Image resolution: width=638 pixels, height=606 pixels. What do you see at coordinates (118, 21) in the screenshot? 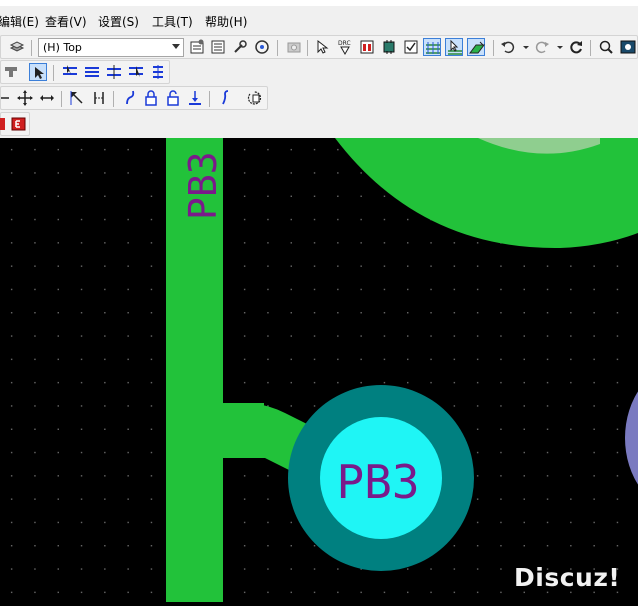
I see `menu-settings: 设置(S)` at bounding box center [118, 21].